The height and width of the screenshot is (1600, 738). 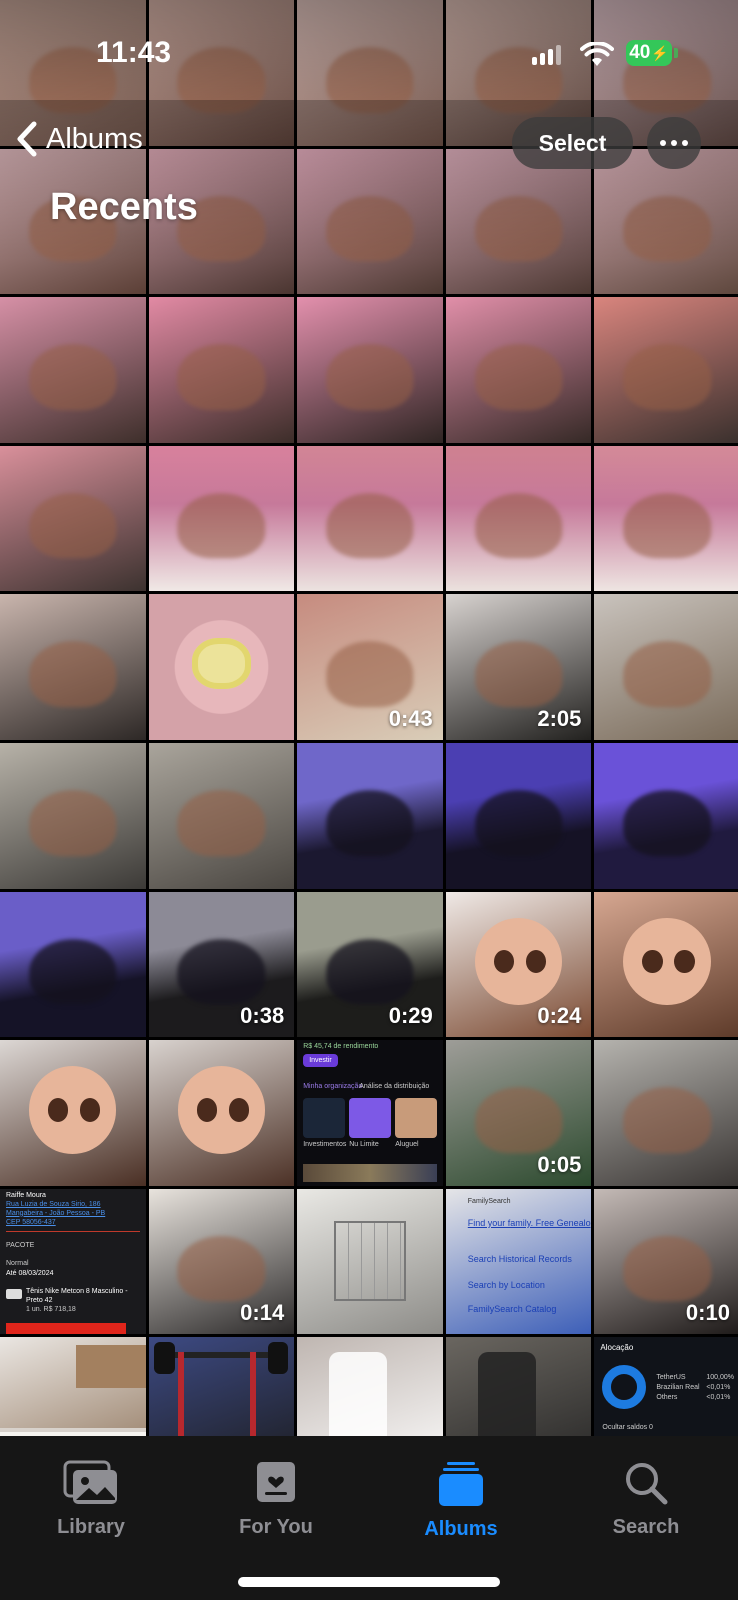 I want to click on video-thumbnail: 0:24, so click(x=518, y=964).